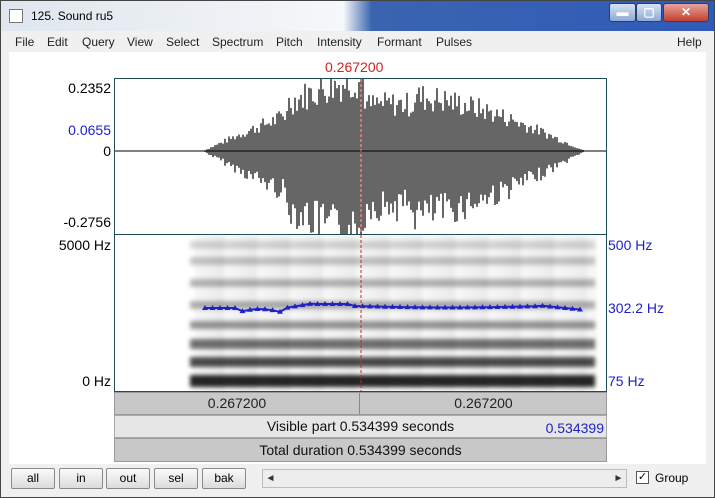  What do you see at coordinates (16, 16) in the screenshot?
I see `app-icon` at bounding box center [16, 16].